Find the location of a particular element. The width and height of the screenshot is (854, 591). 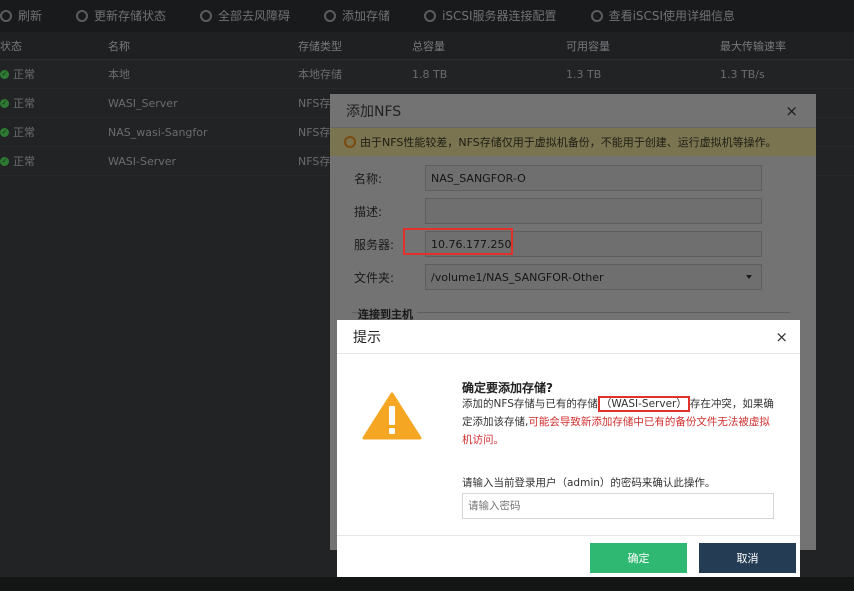

confirm-dialog-header: 提示 × is located at coordinates (568, 337).